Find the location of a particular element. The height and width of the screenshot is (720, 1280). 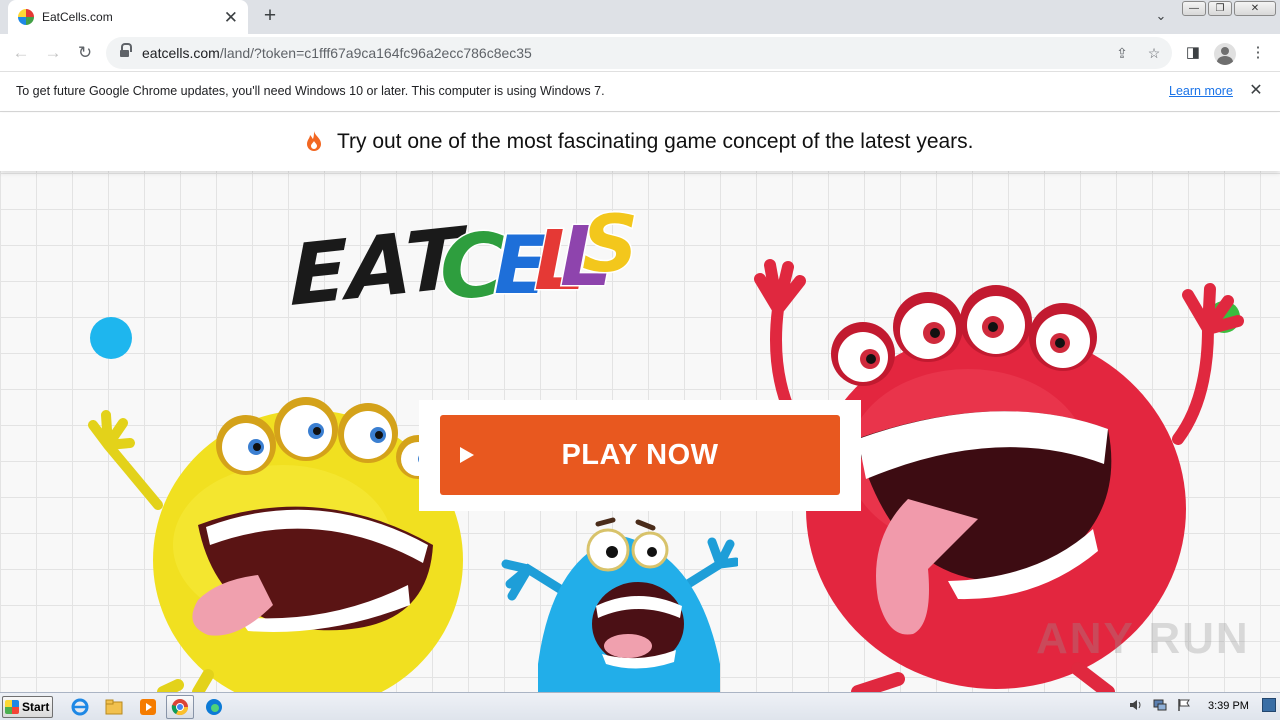

lock-icon is located at coordinates (126, 50).